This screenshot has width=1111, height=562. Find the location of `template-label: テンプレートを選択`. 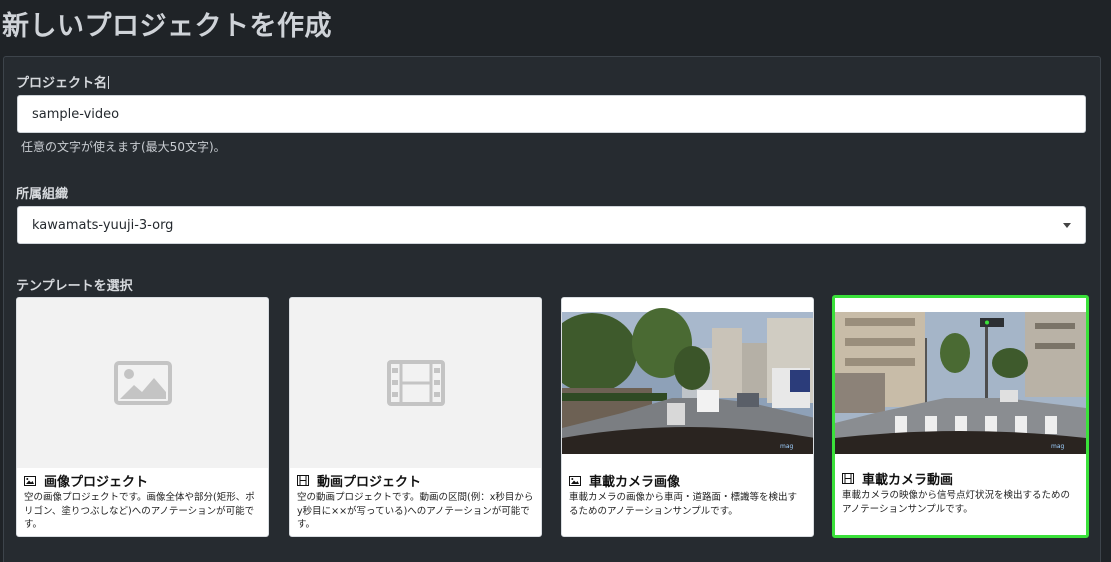

template-label: テンプレートを選択 is located at coordinates (74, 286).